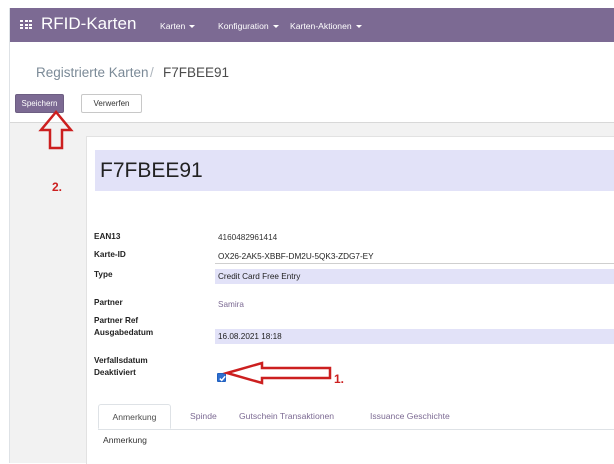 The width and height of the screenshot is (614, 464). I want to click on left-arrow-annotation, so click(277, 373).